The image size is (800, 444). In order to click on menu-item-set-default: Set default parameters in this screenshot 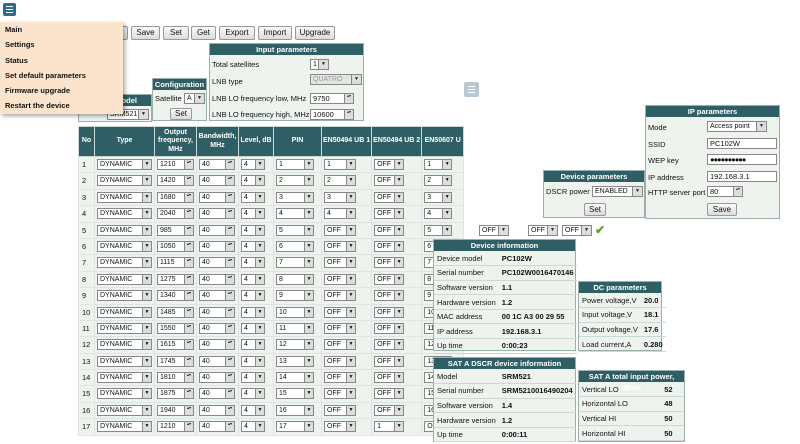, I will do `click(61, 75)`.